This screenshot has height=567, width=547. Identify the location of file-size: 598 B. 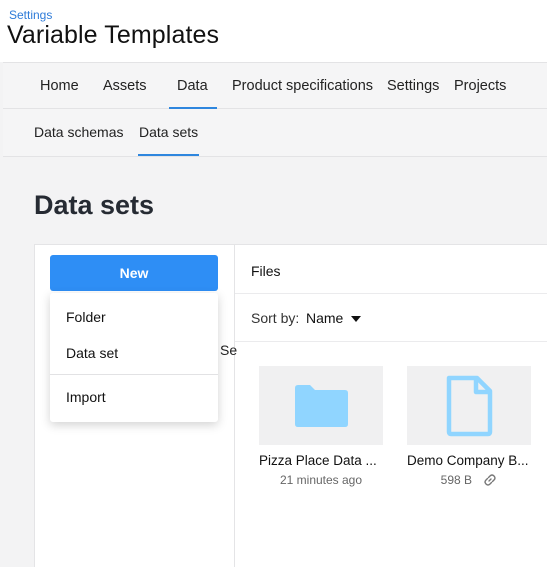
(456, 480).